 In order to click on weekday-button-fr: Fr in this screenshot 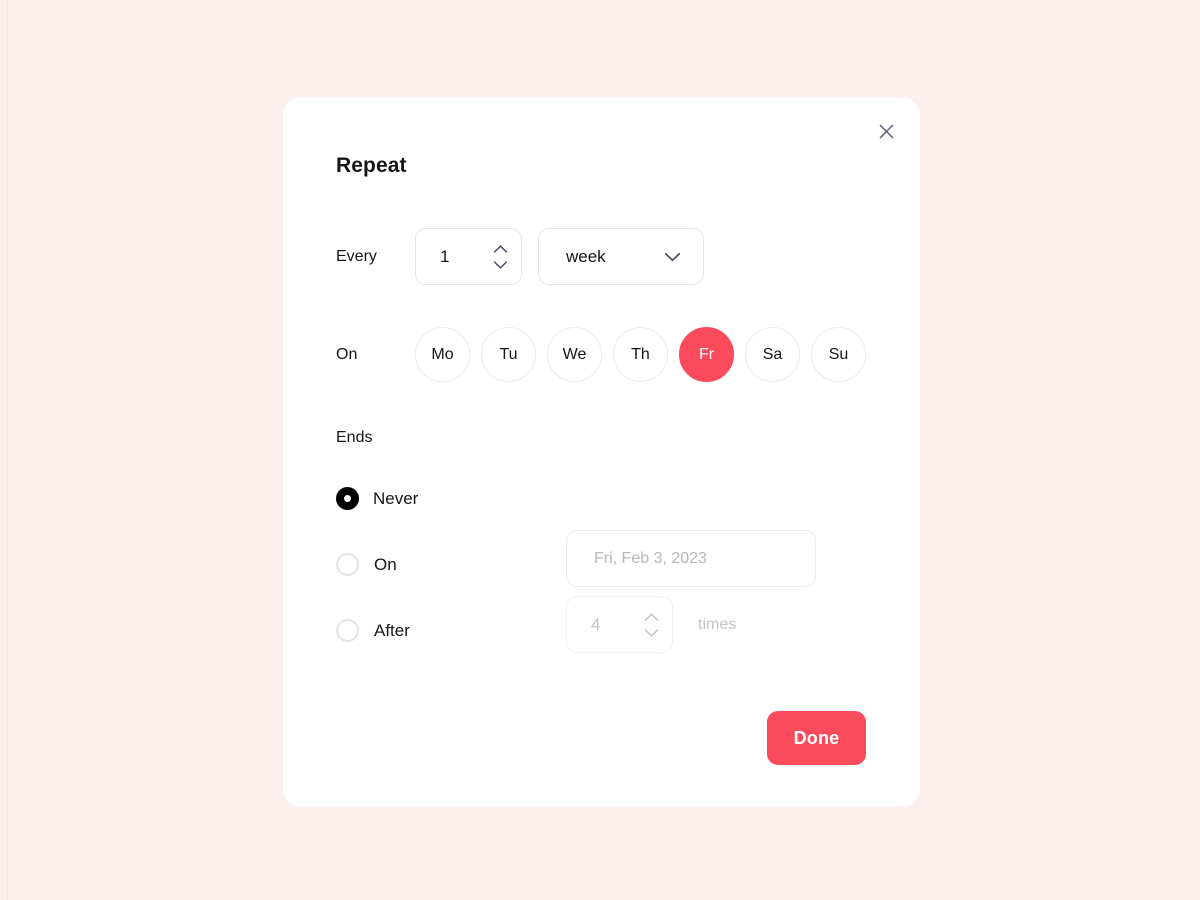, I will do `click(706, 354)`.